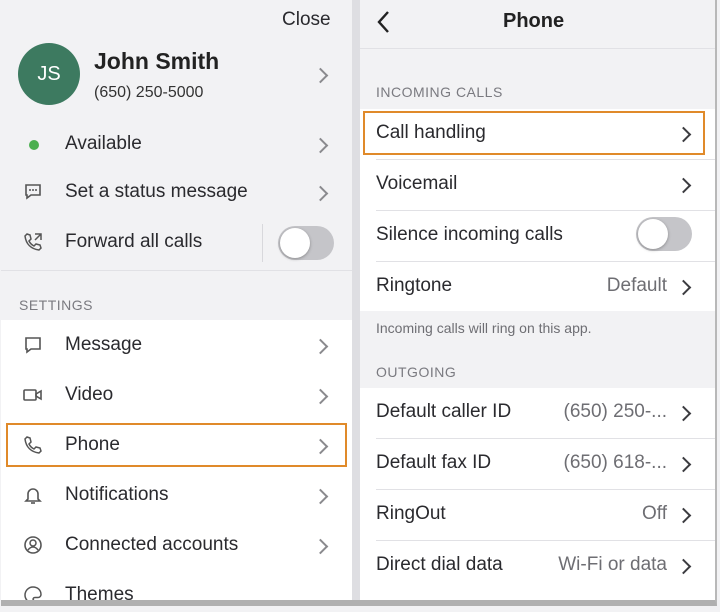  I want to click on status-item-forward-all-calls: Forward all calls, so click(176, 243).